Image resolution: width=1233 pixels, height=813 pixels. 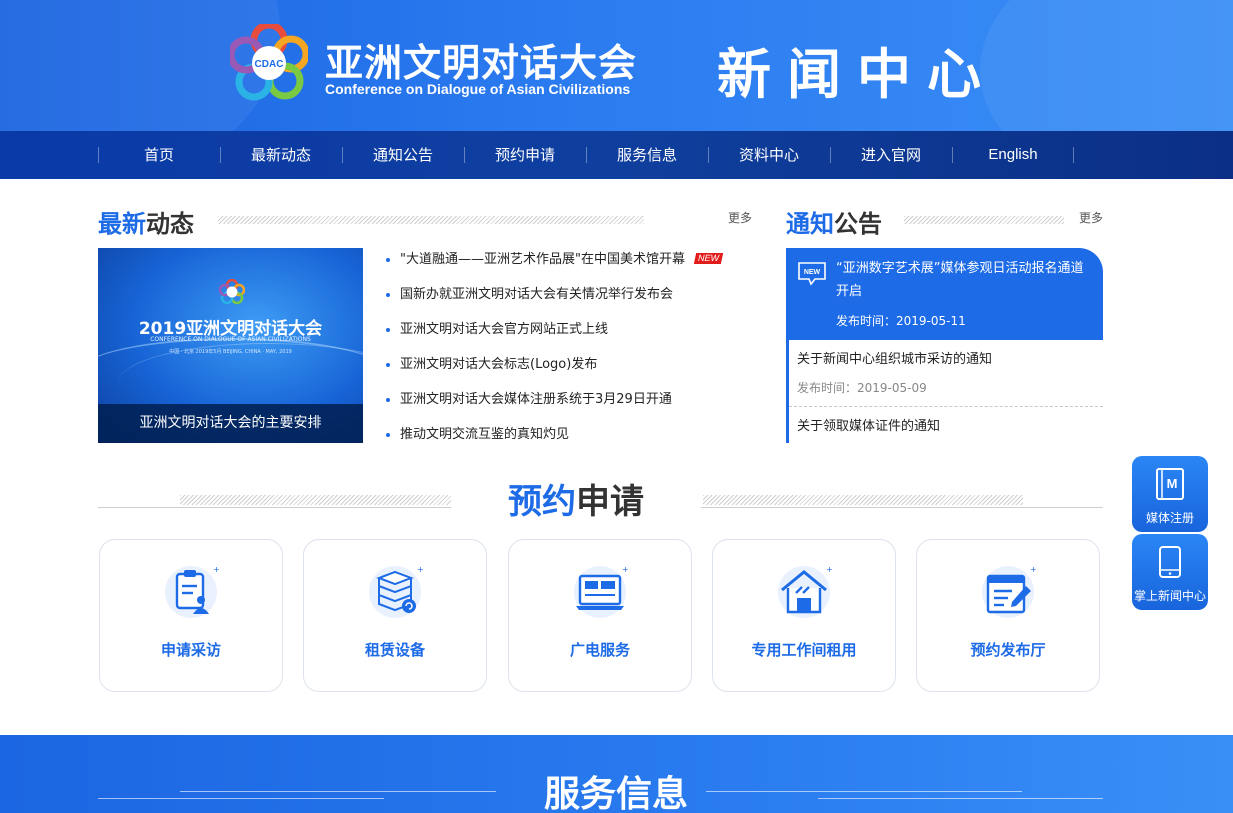 I want to click on list-item: "大道融通——亚洲艺术作品展"在中国美术馆开幕 NEW, so click(x=571, y=265).